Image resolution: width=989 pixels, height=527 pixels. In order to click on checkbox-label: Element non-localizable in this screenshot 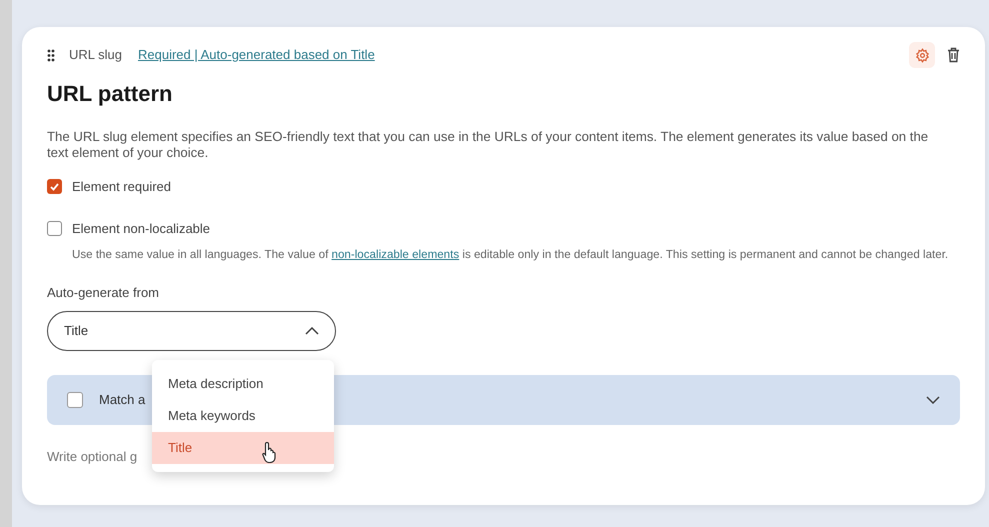, I will do `click(141, 229)`.